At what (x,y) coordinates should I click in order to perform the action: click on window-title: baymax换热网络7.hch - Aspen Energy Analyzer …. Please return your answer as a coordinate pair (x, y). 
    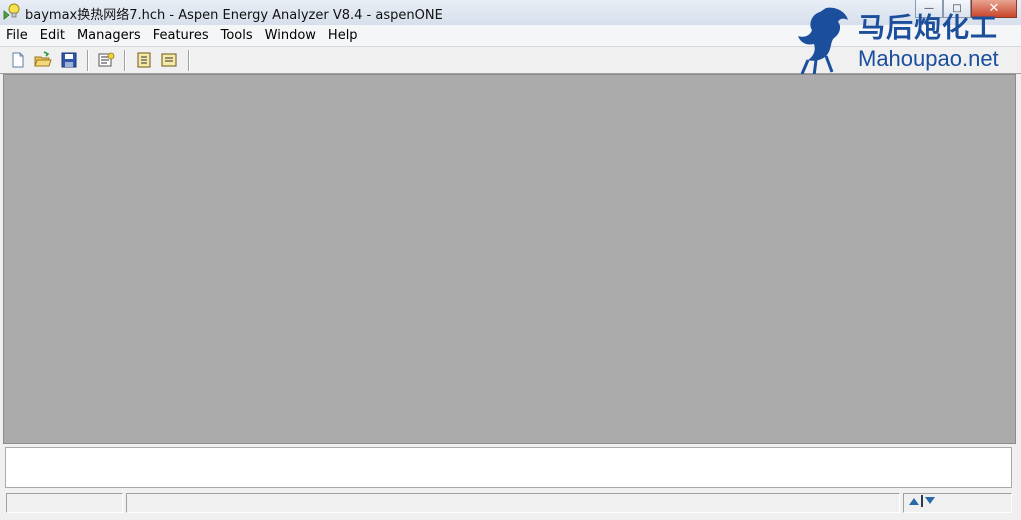
    Looking at the image, I should click on (234, 15).